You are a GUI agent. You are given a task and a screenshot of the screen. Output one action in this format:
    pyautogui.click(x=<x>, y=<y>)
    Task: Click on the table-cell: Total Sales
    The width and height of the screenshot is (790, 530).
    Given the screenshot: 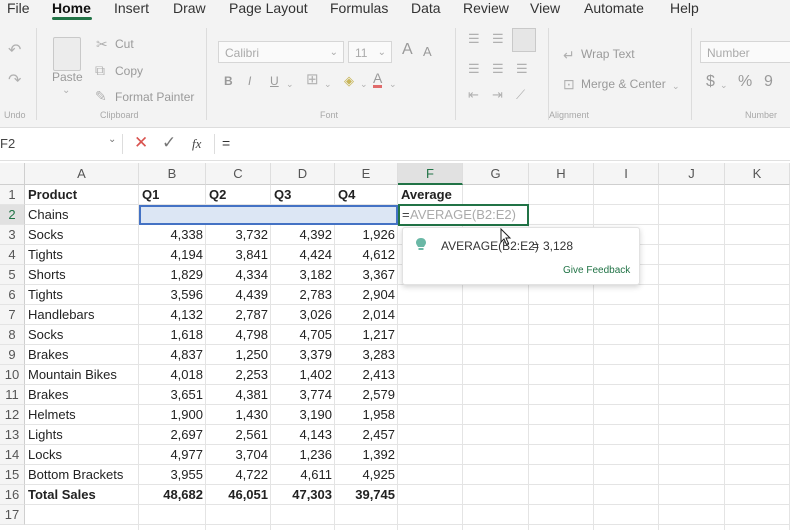 What is the action you would take?
    pyautogui.click(x=82, y=495)
    